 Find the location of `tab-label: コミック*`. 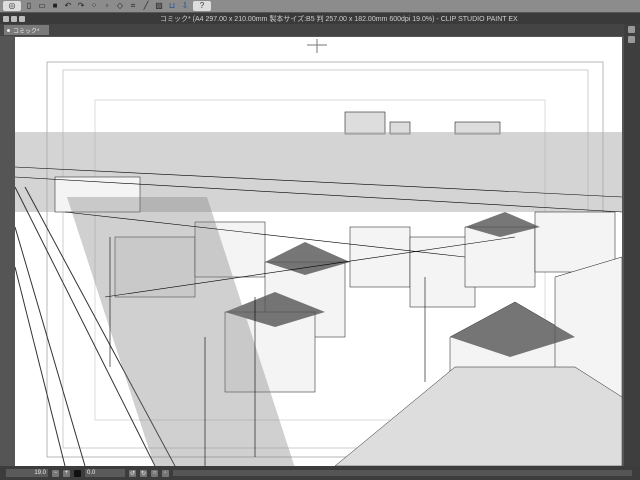

tab-label: コミック* is located at coordinates (26, 31).